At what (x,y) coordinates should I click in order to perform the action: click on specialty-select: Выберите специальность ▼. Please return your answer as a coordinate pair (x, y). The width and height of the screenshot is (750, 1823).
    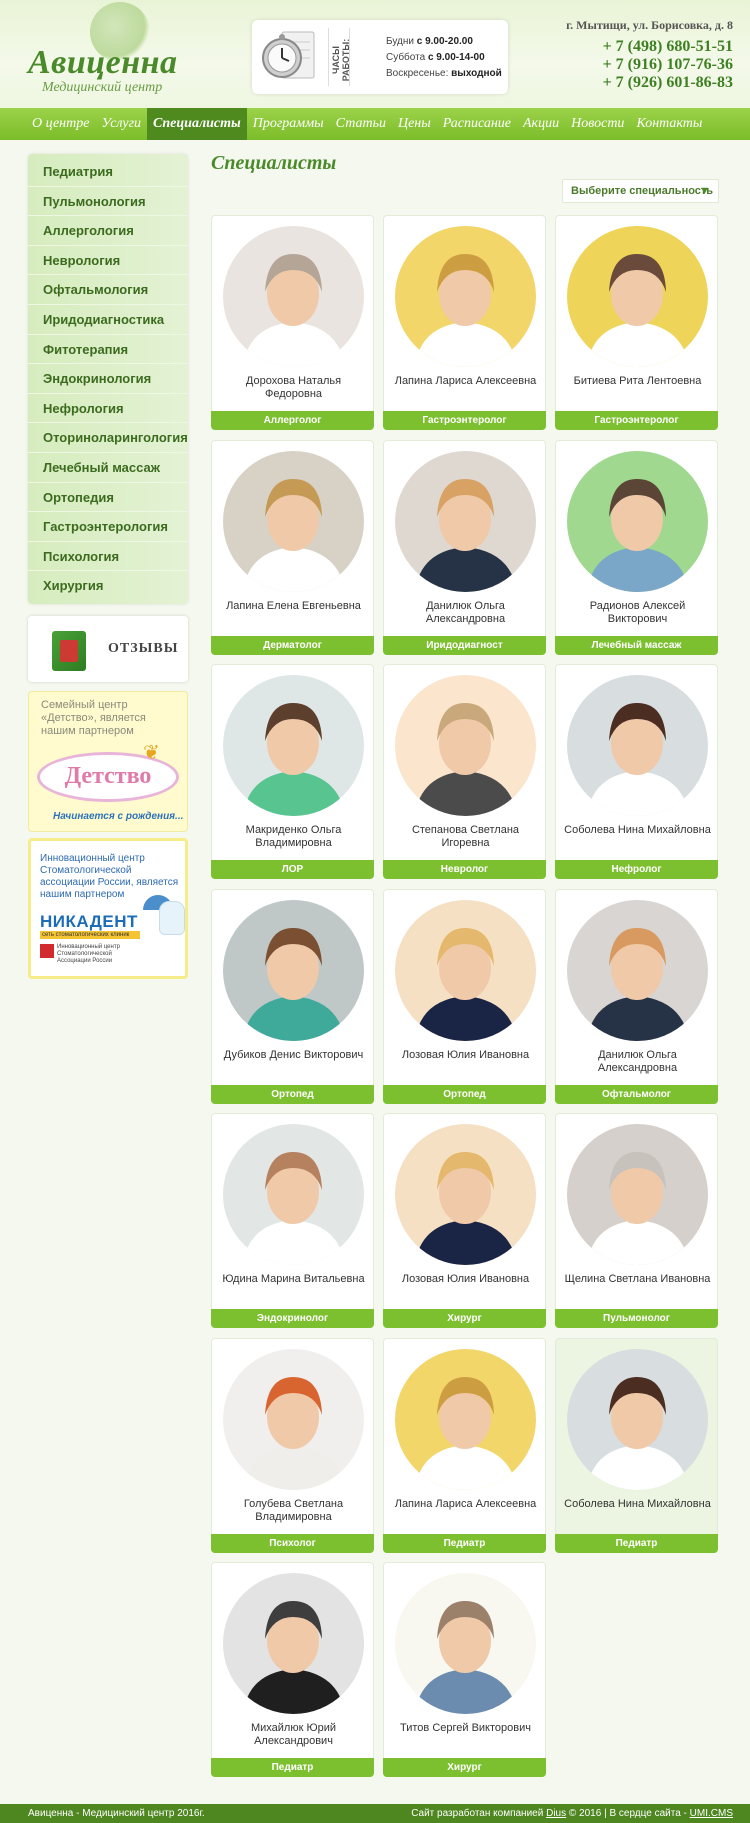
    Looking at the image, I should click on (640, 191).